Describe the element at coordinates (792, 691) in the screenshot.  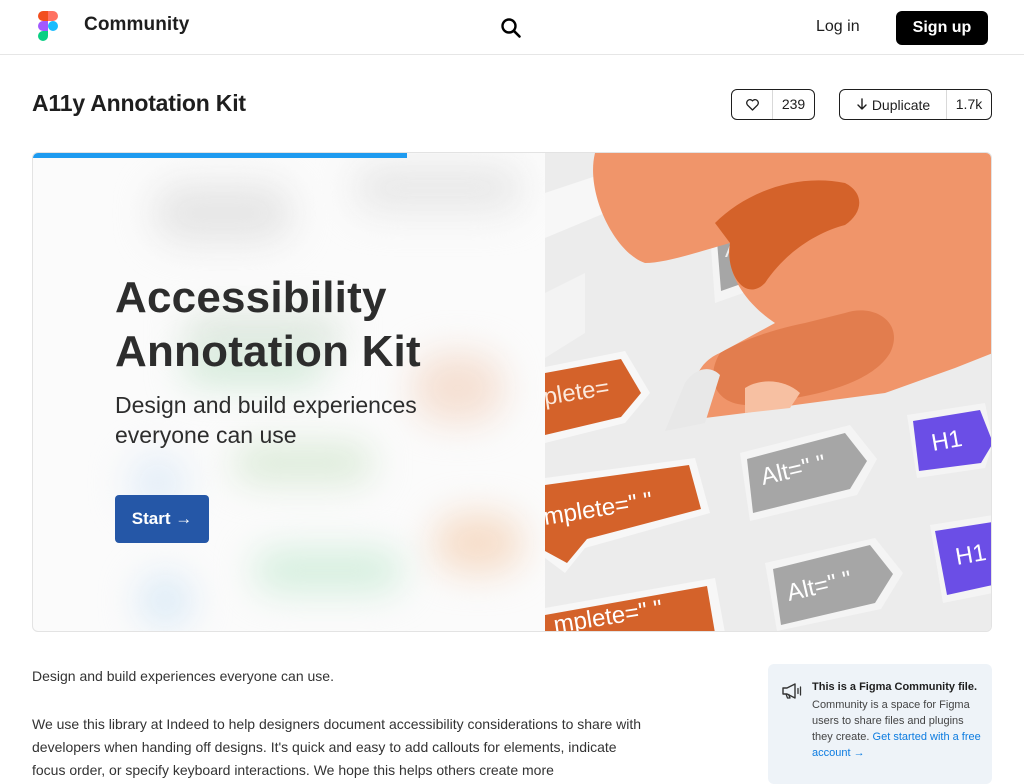
I see `megaphone-icon` at that location.